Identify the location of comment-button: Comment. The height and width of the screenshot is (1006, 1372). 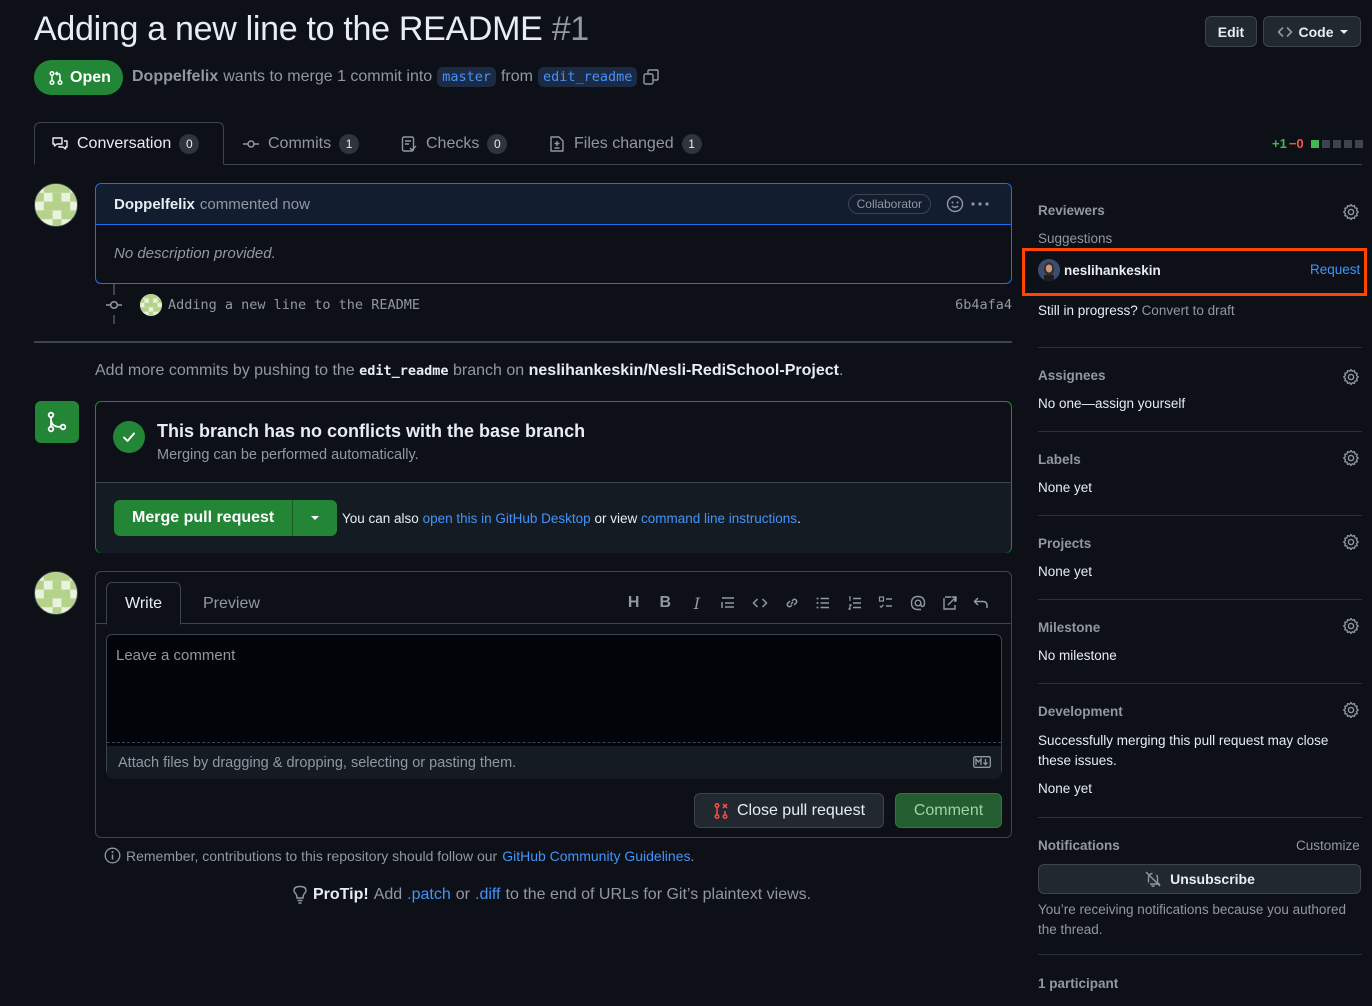
(948, 810).